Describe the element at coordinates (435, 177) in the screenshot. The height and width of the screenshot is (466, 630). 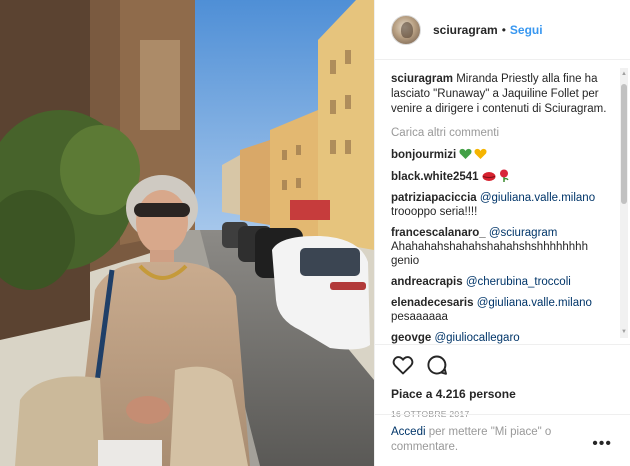
I see `comment-username: black.white2541` at that location.